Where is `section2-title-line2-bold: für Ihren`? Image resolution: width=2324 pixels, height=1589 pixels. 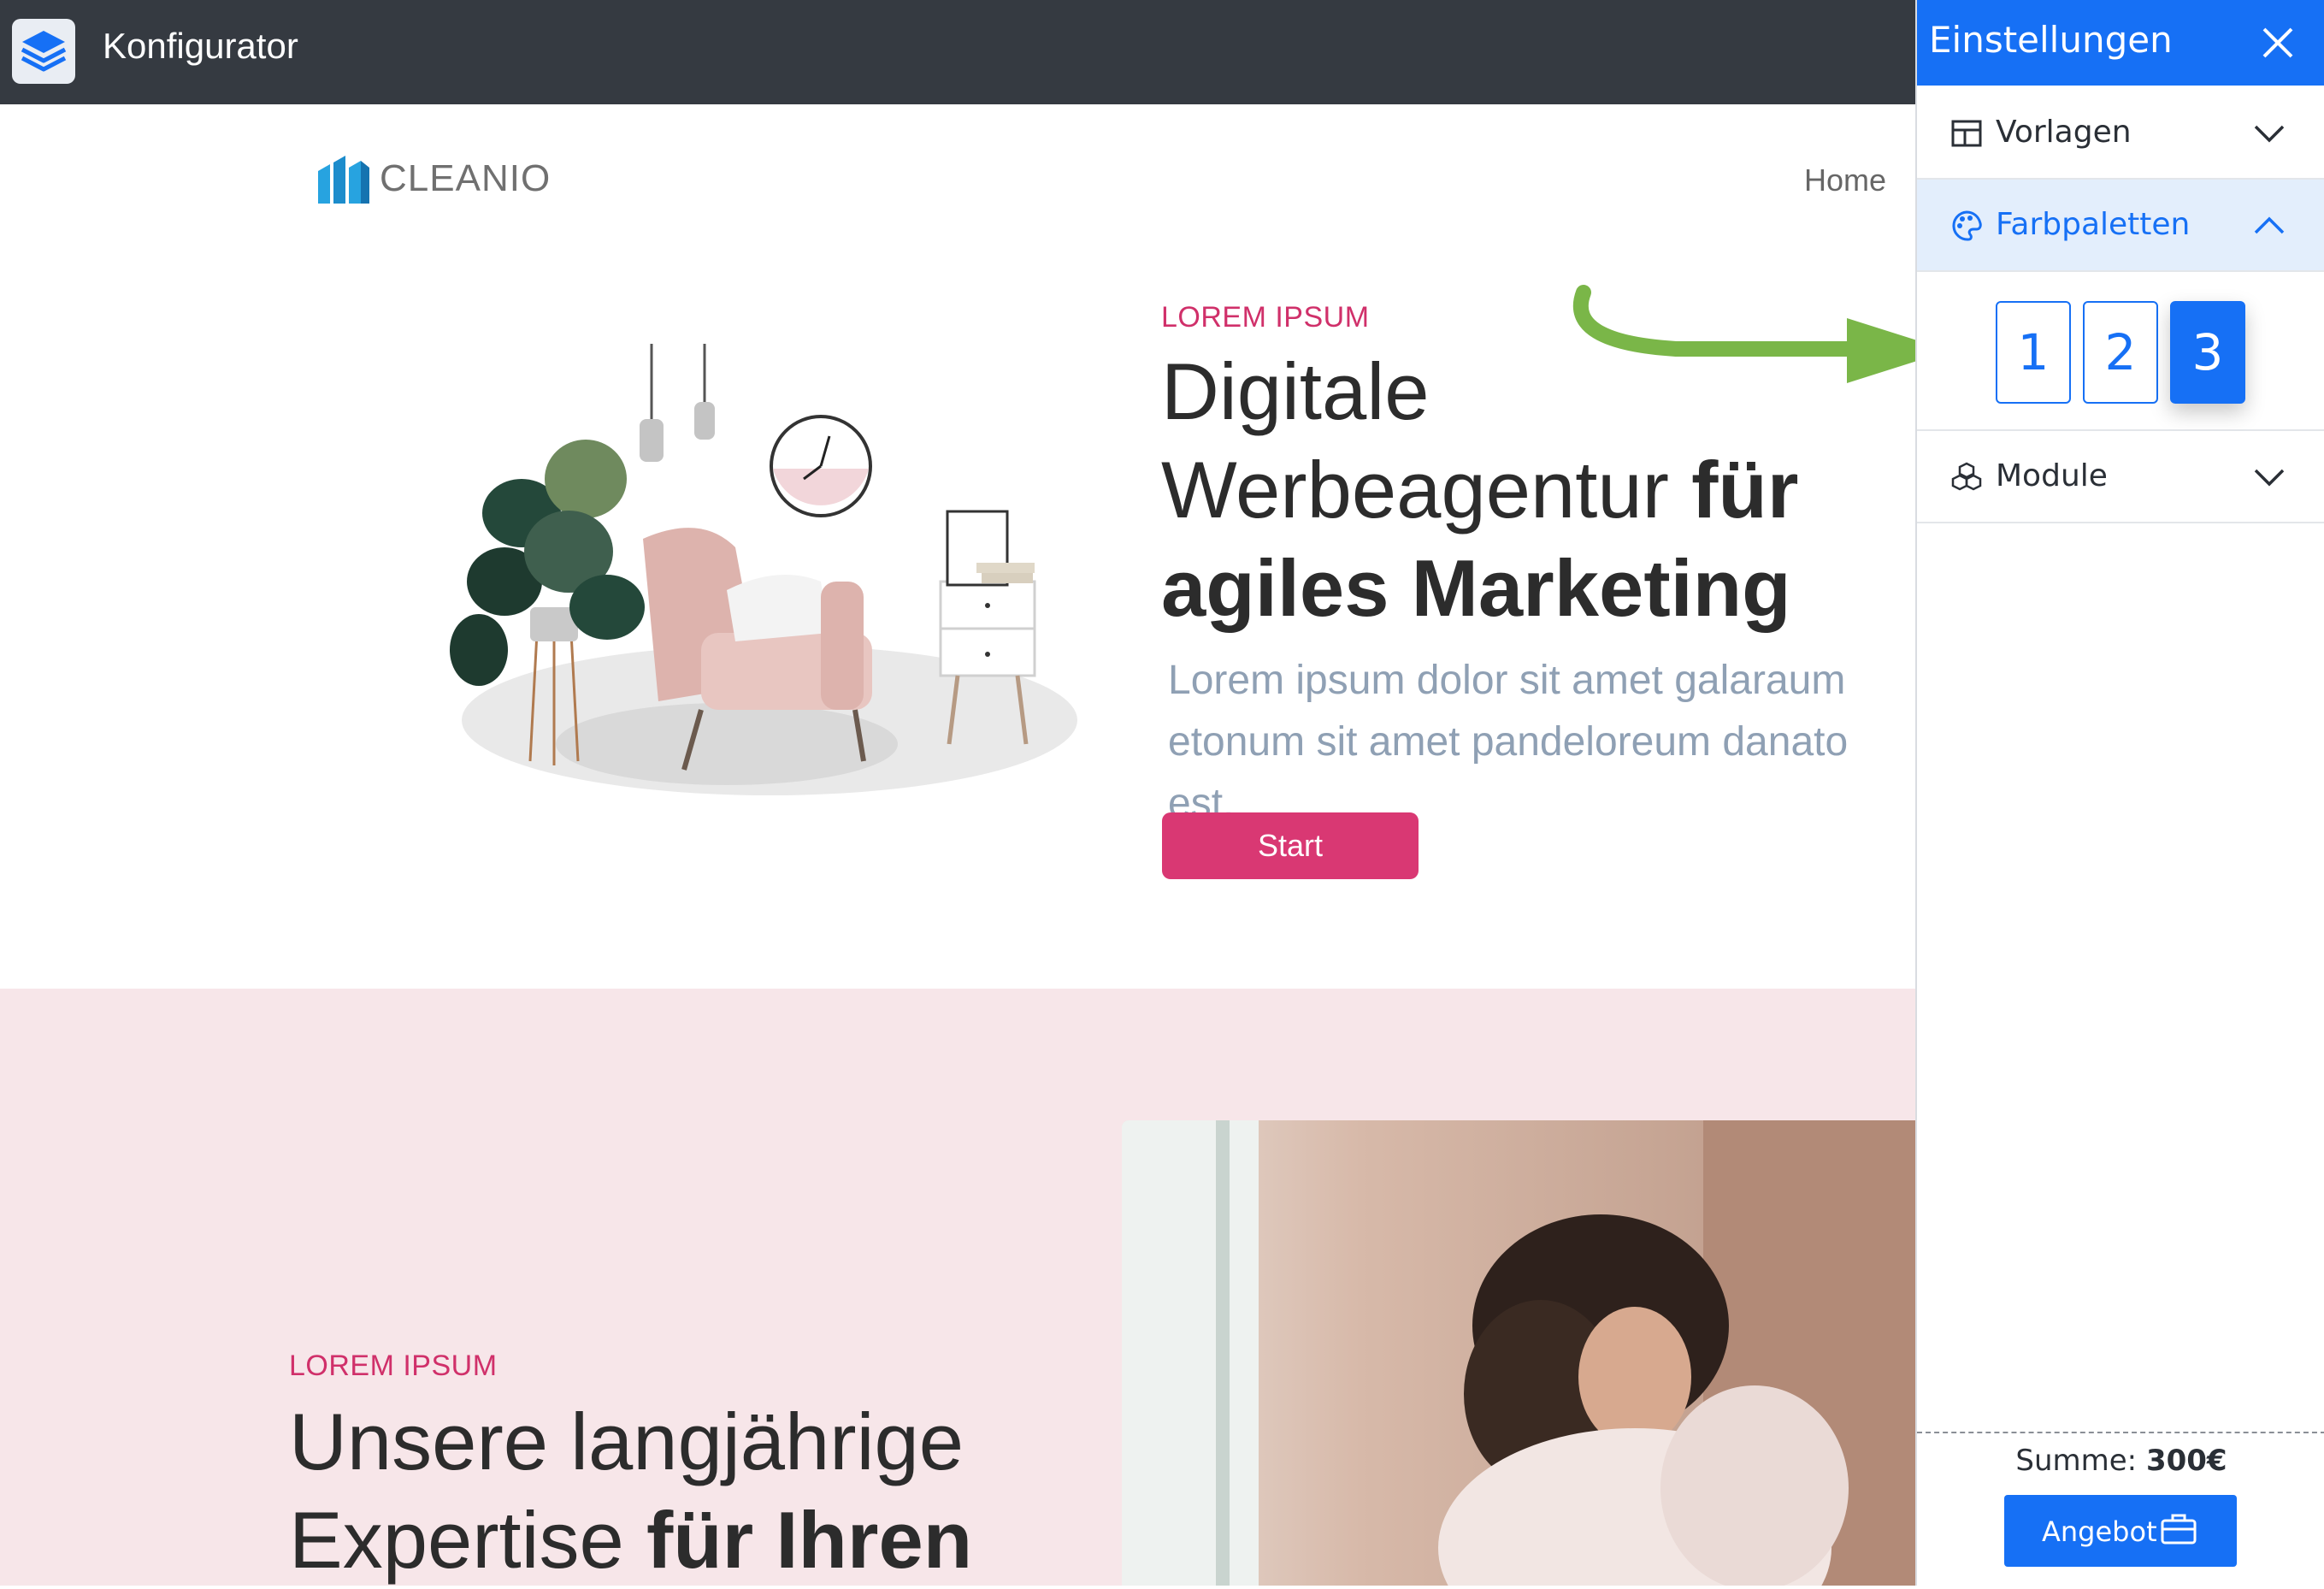 section2-title-line2-bold: für Ihren is located at coordinates (809, 1540).